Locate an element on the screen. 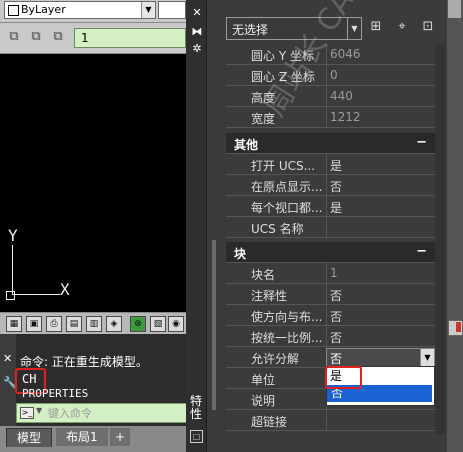 Image resolution: width=463 pixels, height=452 pixels. ucs-origin-box is located at coordinates (10, 295).